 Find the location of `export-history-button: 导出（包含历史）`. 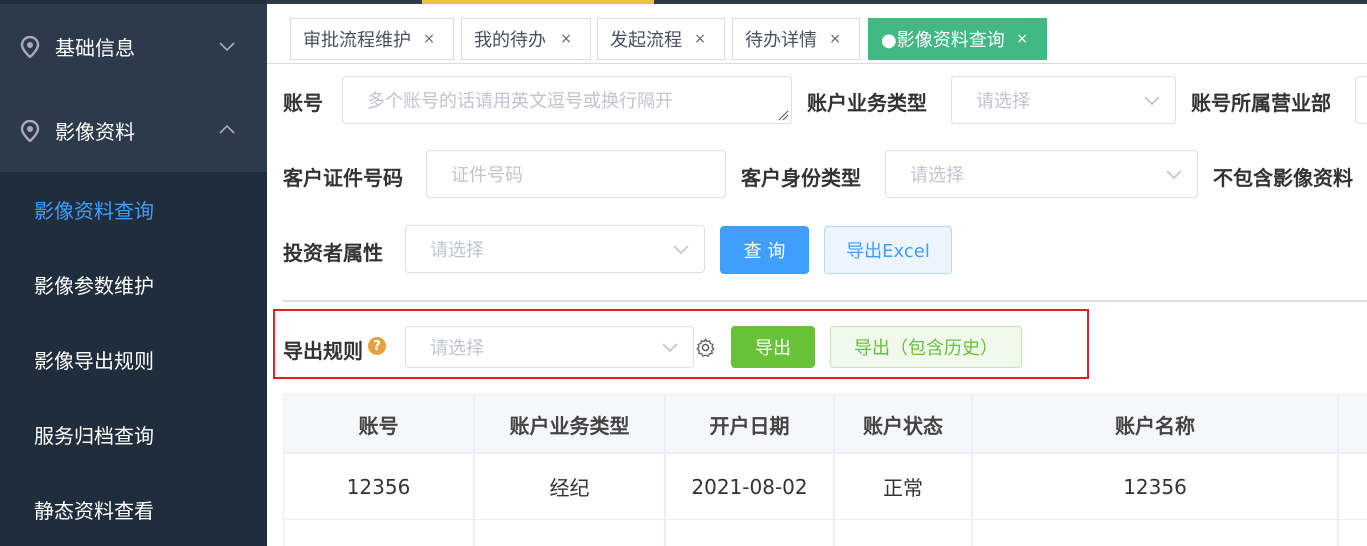

export-history-button: 导出（包含历史） is located at coordinates (926, 347).